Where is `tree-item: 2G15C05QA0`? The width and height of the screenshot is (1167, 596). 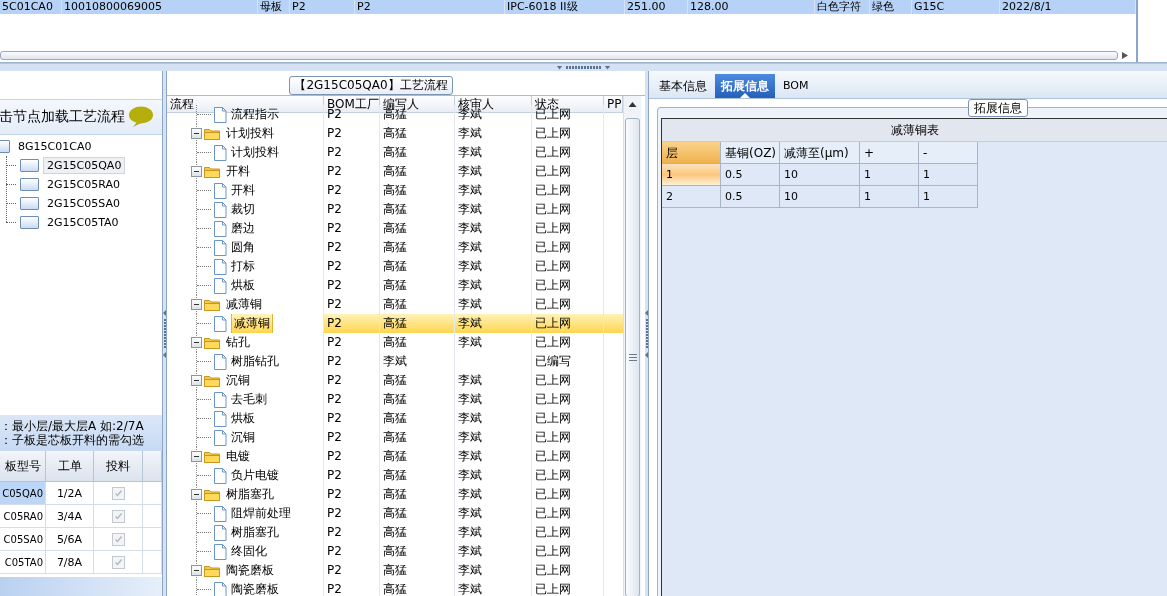 tree-item: 2G15C05QA0 is located at coordinates (84, 165).